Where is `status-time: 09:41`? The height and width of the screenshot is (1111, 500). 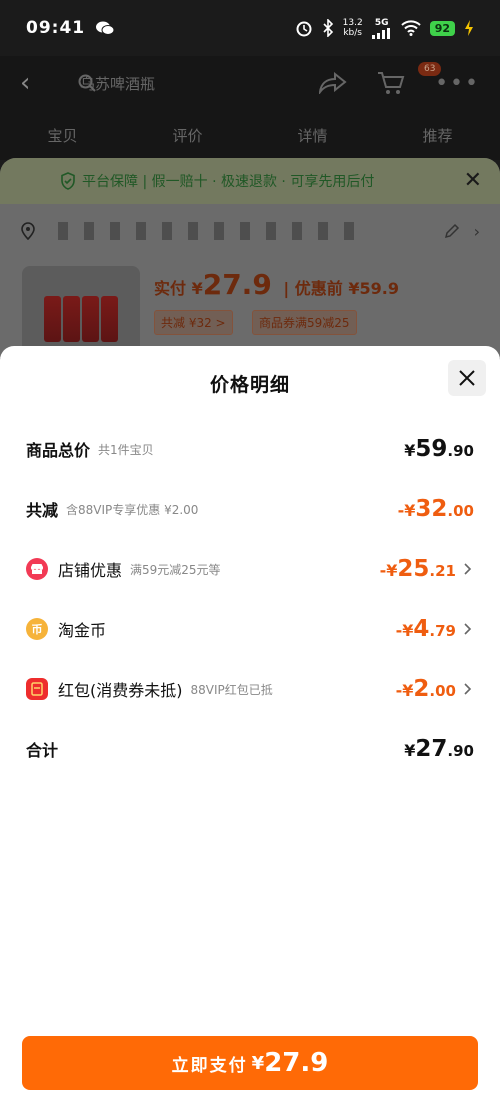
status-time: 09:41 is located at coordinates (56, 28).